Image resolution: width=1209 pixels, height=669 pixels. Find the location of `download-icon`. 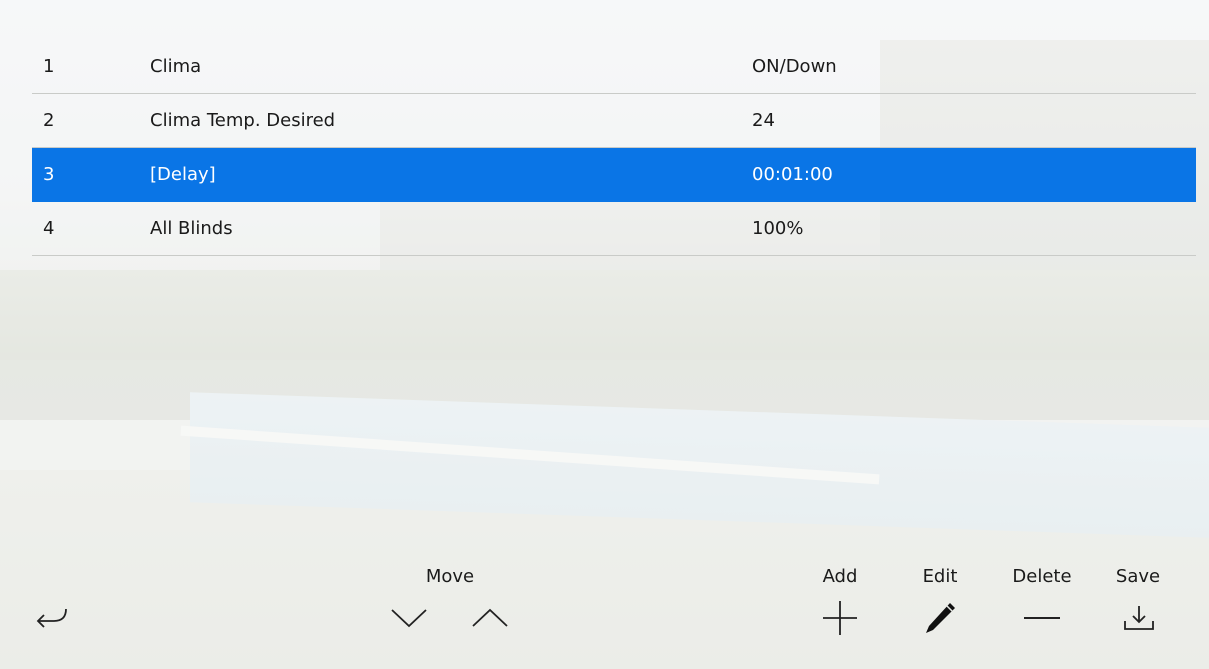

download-icon is located at coordinates (1139, 618).